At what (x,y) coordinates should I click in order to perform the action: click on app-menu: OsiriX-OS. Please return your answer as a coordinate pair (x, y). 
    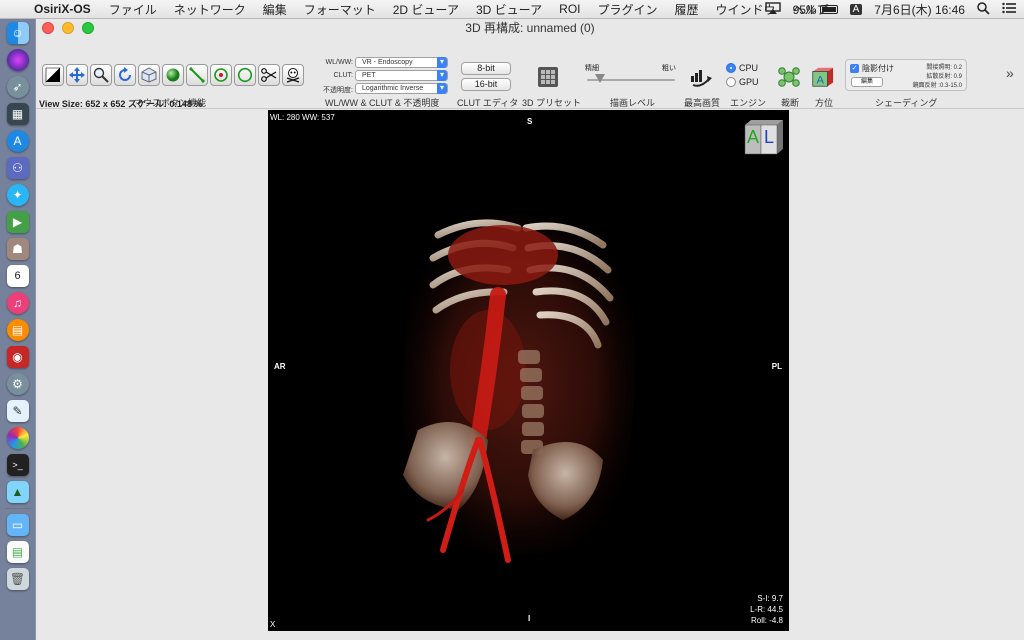
    Looking at the image, I should click on (62, 9).